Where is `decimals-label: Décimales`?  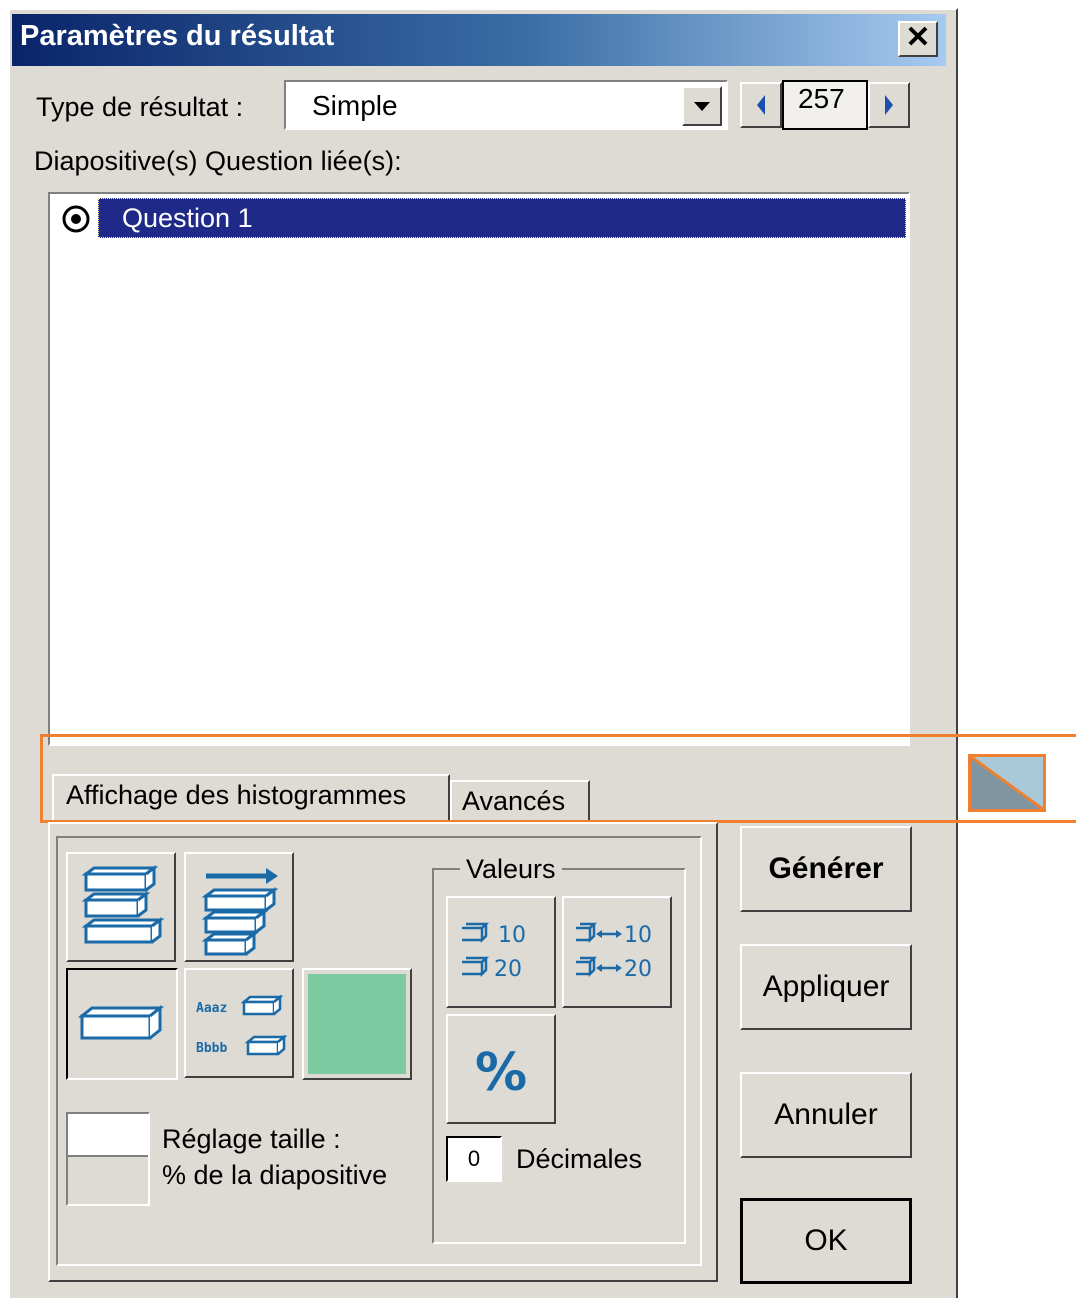
decimals-label: Décimales is located at coordinates (579, 1159).